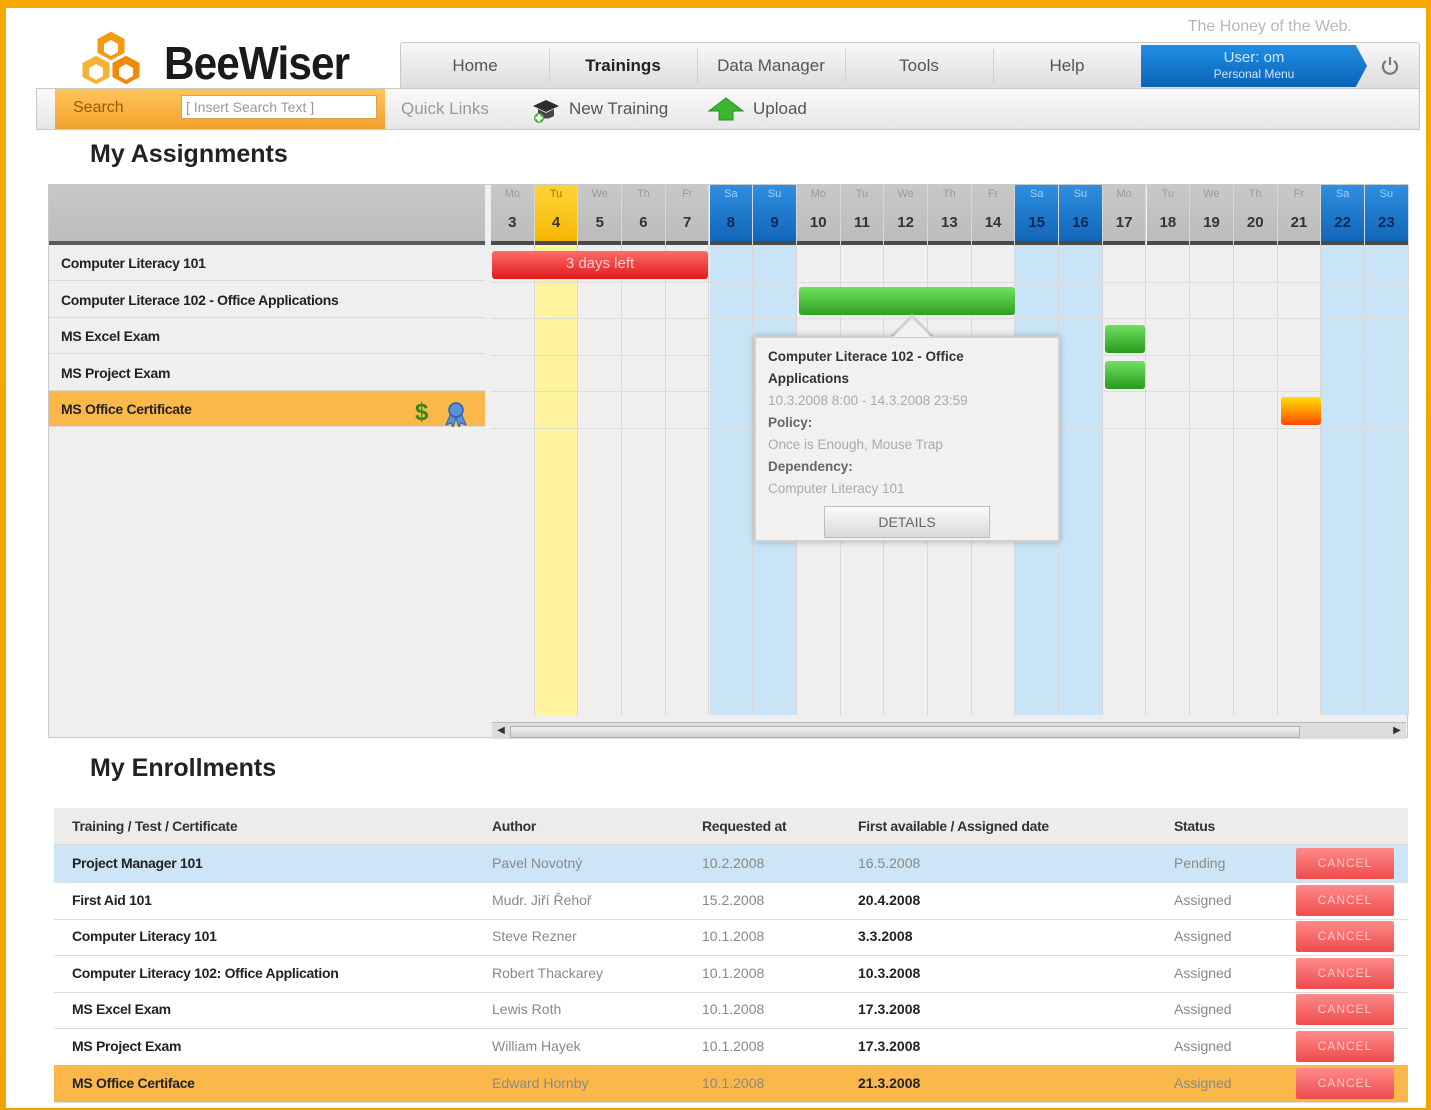 The width and height of the screenshot is (1431, 1110). What do you see at coordinates (1342, 222) in the screenshot?
I see `day-number: 22` at bounding box center [1342, 222].